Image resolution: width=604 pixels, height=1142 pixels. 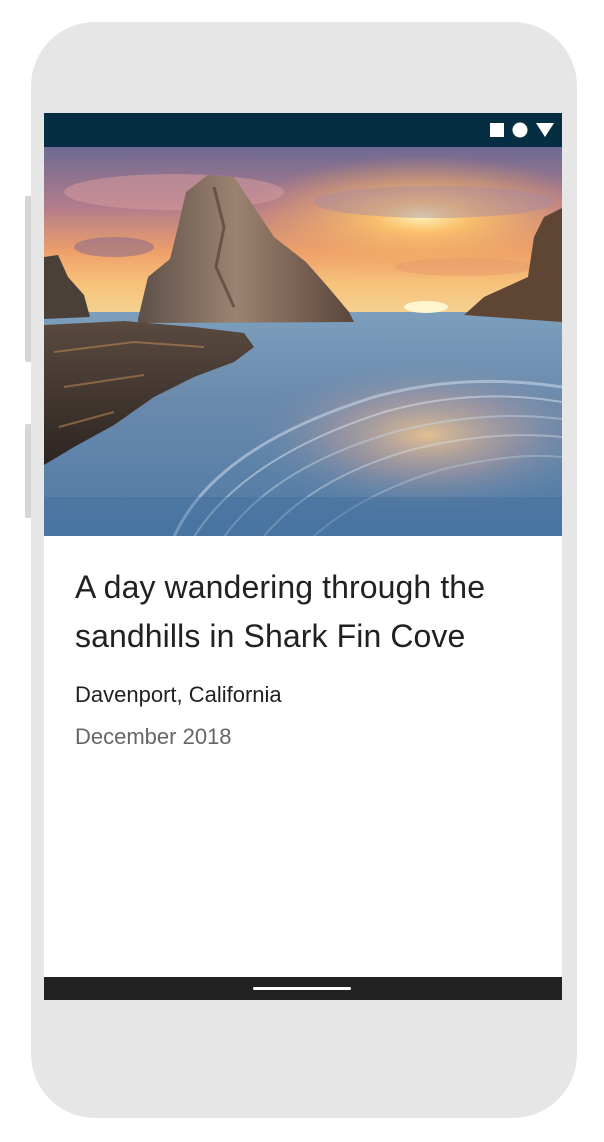 I want to click on status-icons, so click(x=522, y=130).